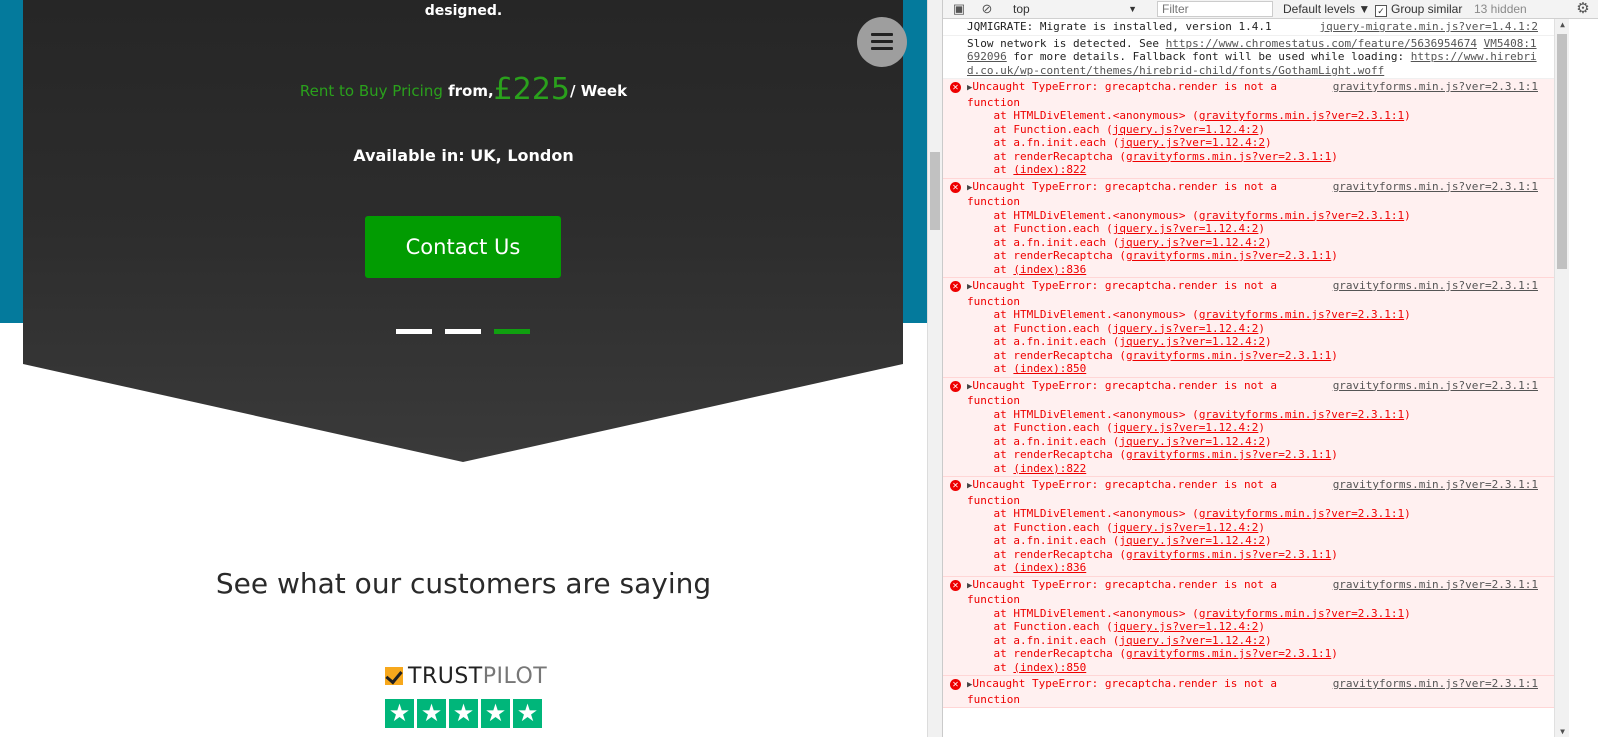 The height and width of the screenshot is (737, 1598). What do you see at coordinates (527, 713) in the screenshot?
I see `star-icon: ★` at bounding box center [527, 713].